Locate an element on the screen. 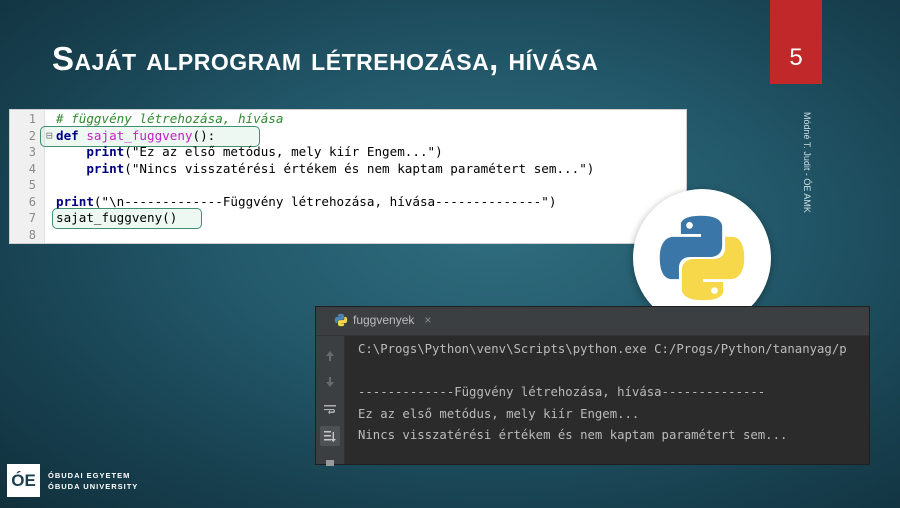 Image resolution: width=900 pixels, height=508 pixels. line-number: 2 is located at coordinates (32, 135).